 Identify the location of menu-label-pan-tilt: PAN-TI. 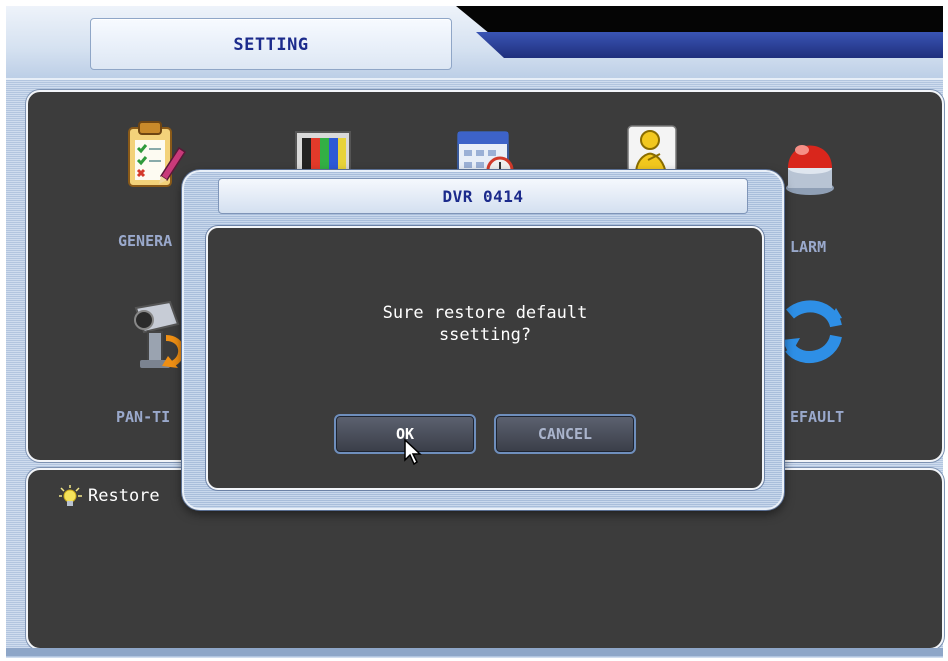
(143, 417).